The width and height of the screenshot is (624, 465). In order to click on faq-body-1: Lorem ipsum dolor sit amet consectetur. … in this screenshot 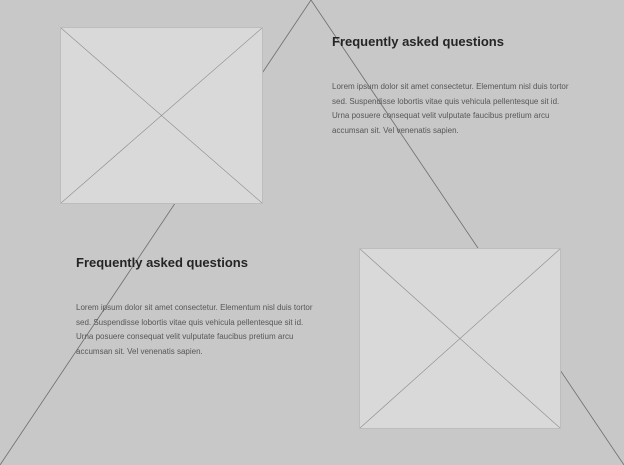, I will do `click(450, 109)`.